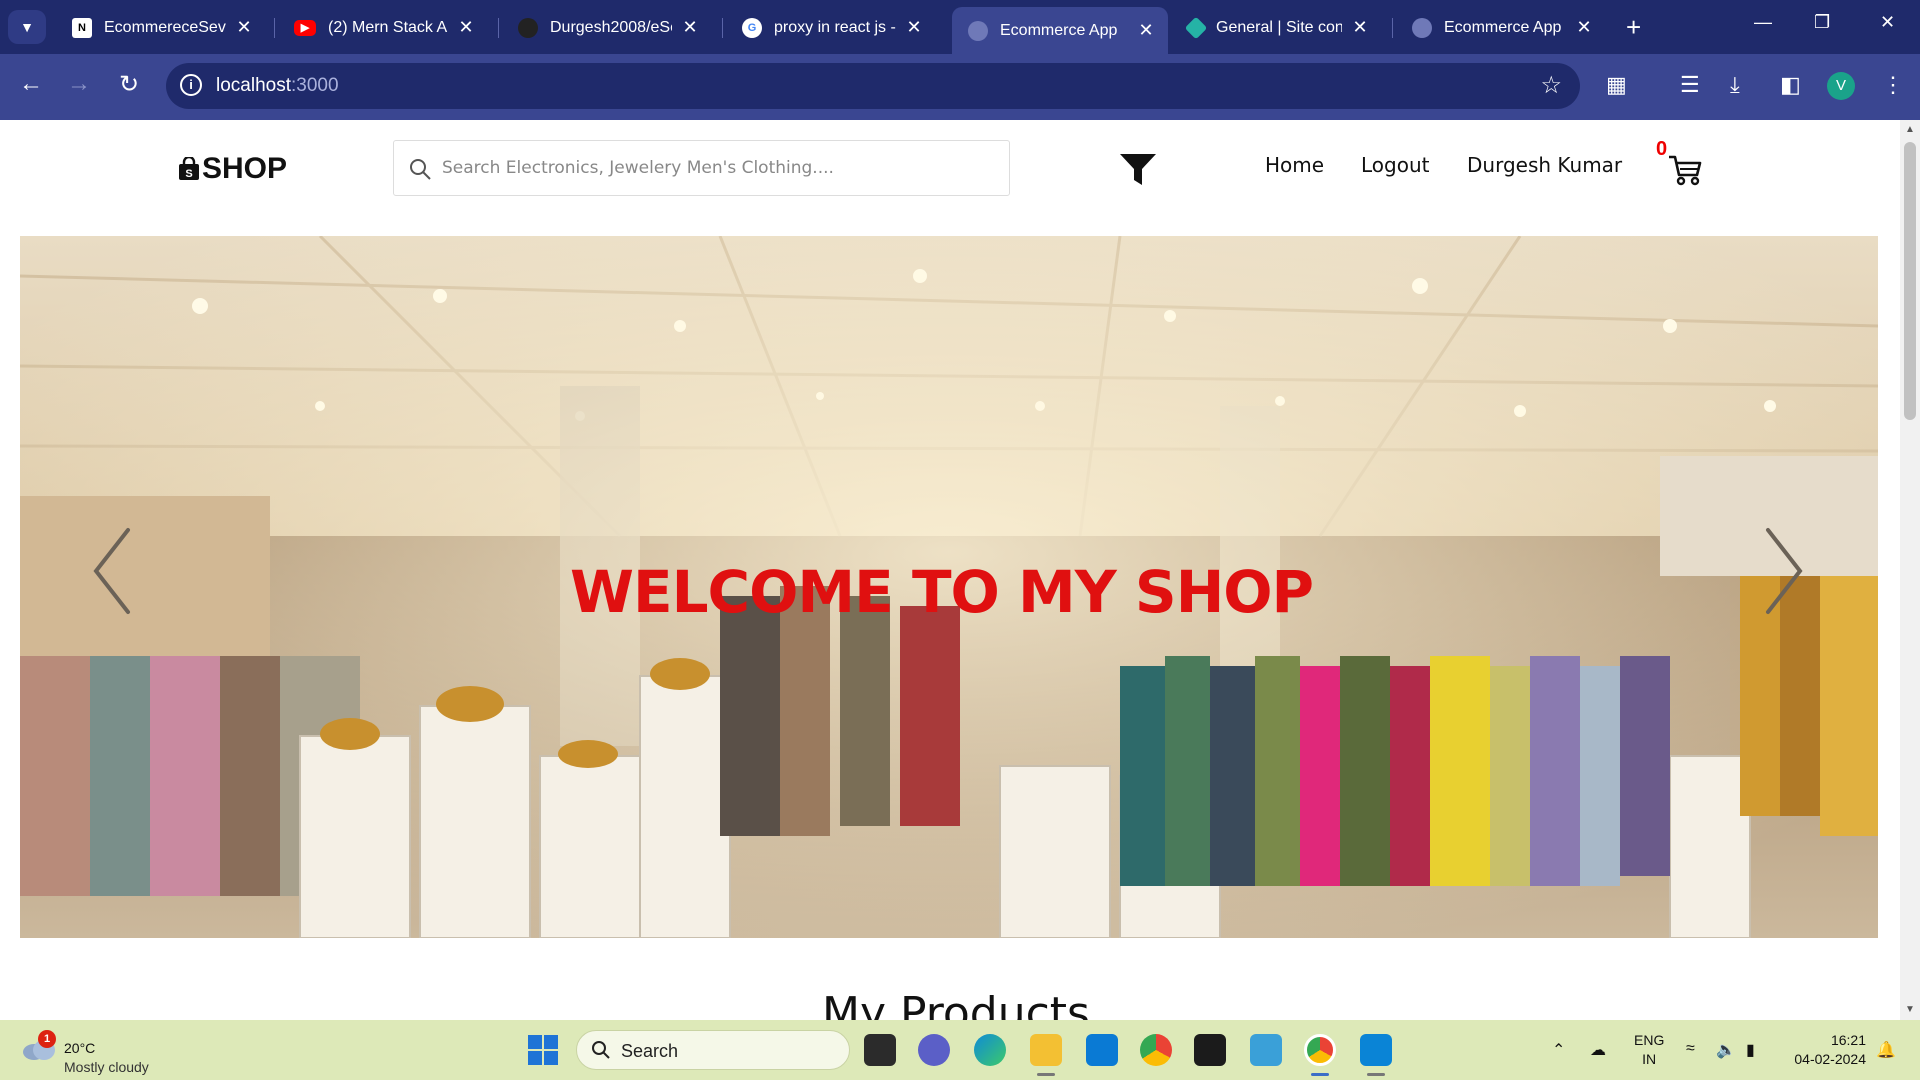  Describe the element at coordinates (831, 27) in the screenshot. I see `tab-google-search: G proxy in react js - G ✕` at that location.